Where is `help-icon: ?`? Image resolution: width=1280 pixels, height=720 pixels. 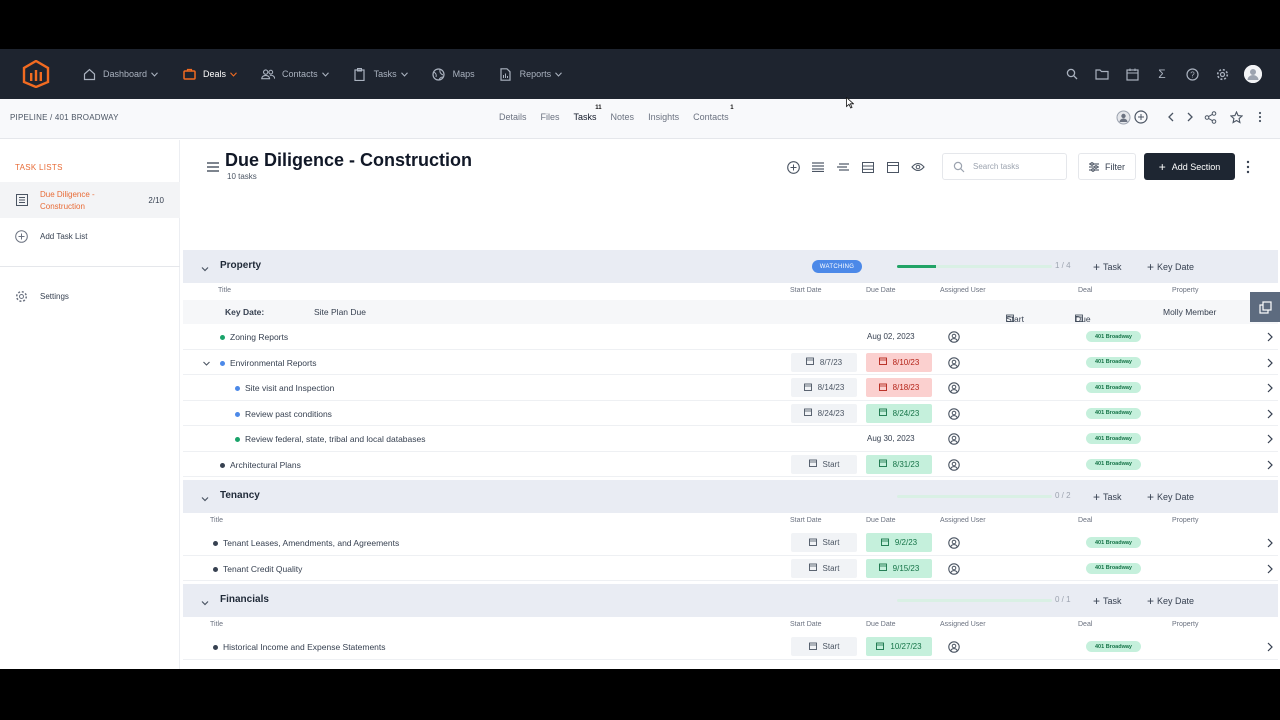
help-icon: ? is located at coordinates (1192, 74).